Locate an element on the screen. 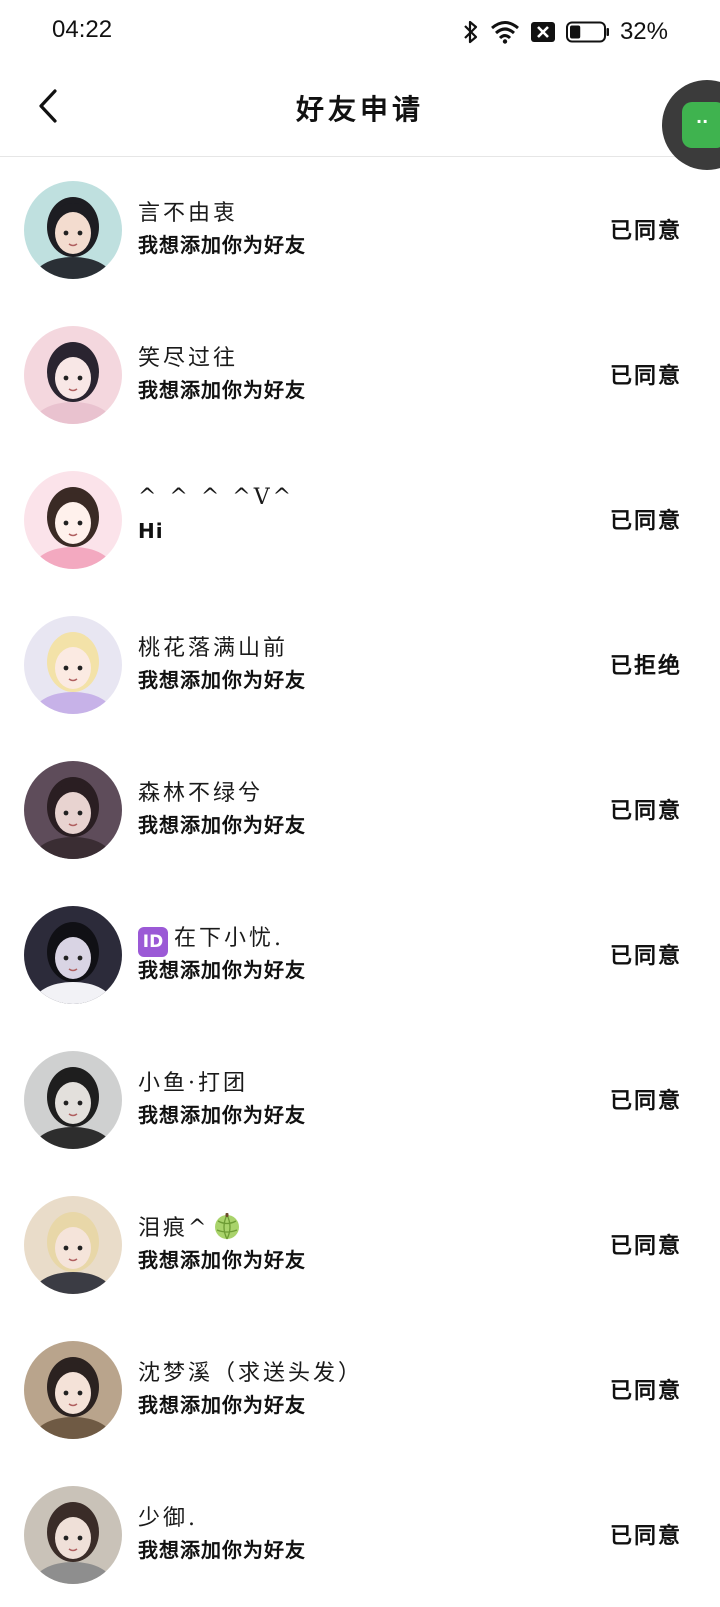 The width and height of the screenshot is (720, 1607). app-header: 好友申请 is located at coordinates (360, 110).